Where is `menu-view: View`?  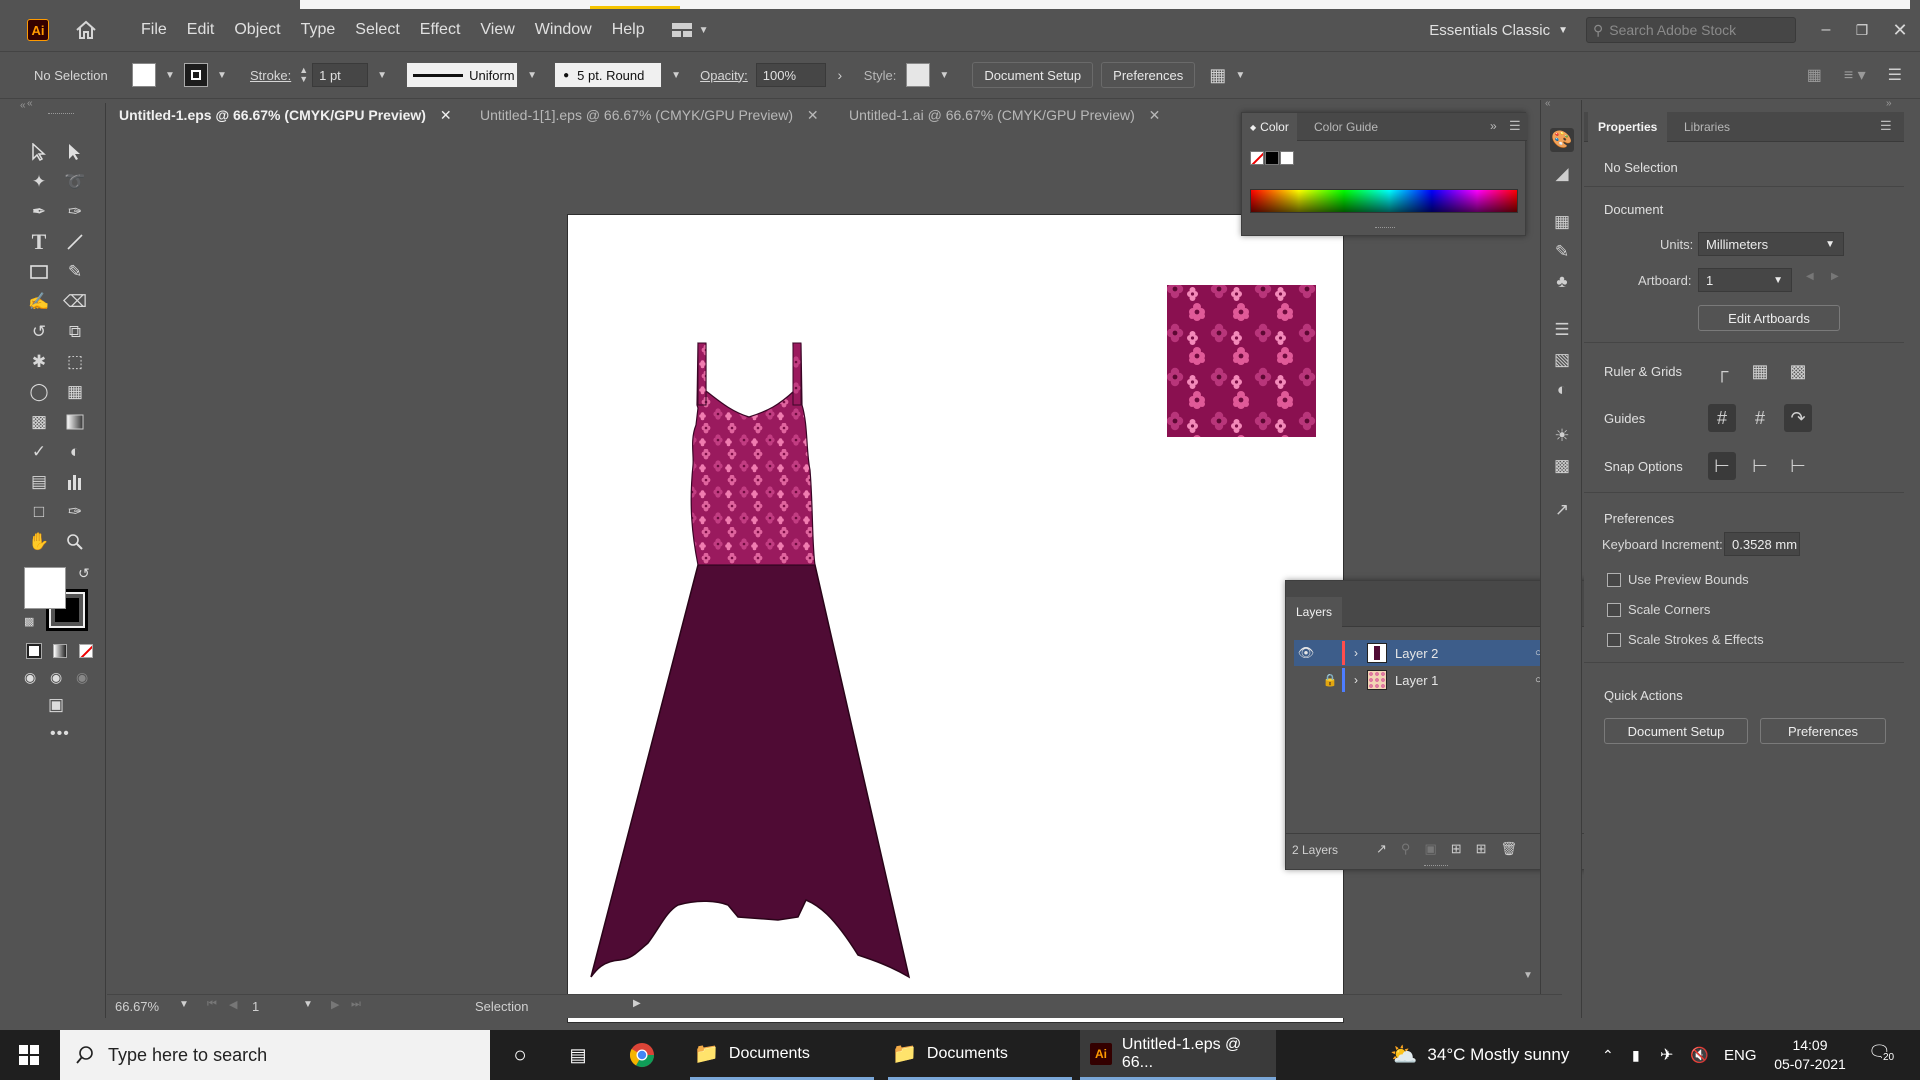 menu-view: View is located at coordinates (497, 30).